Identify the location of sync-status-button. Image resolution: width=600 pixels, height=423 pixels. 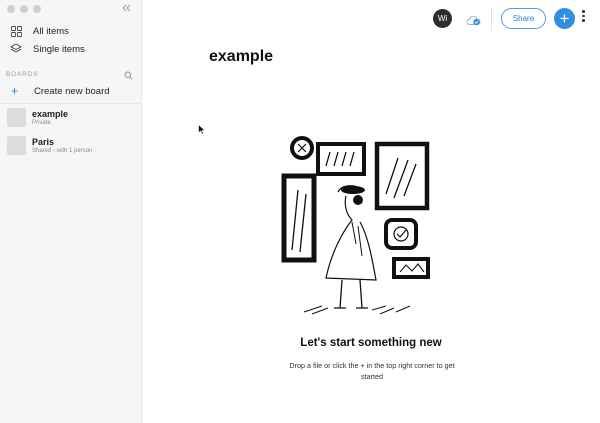
(474, 22).